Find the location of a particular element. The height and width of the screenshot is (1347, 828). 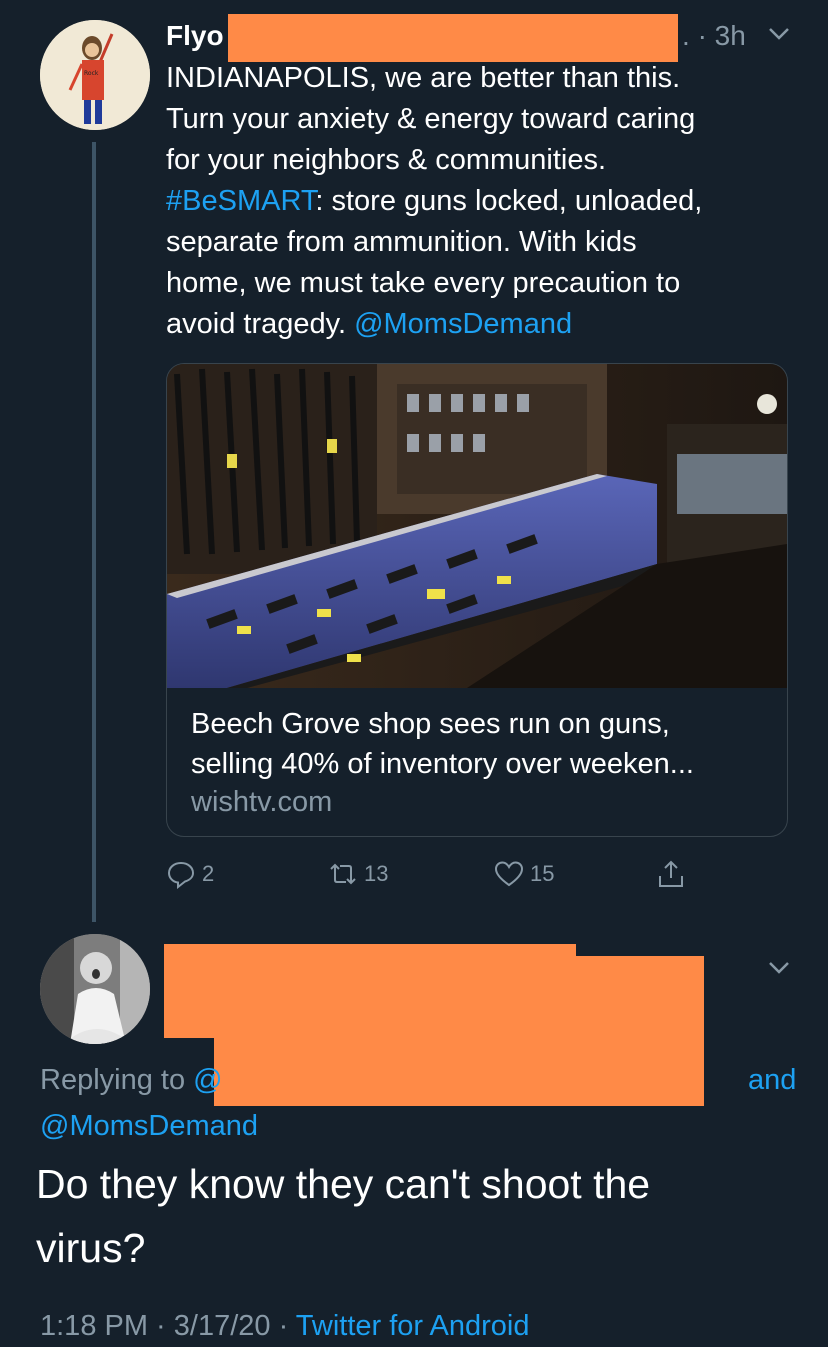

like-count: 15 is located at coordinates (542, 873).